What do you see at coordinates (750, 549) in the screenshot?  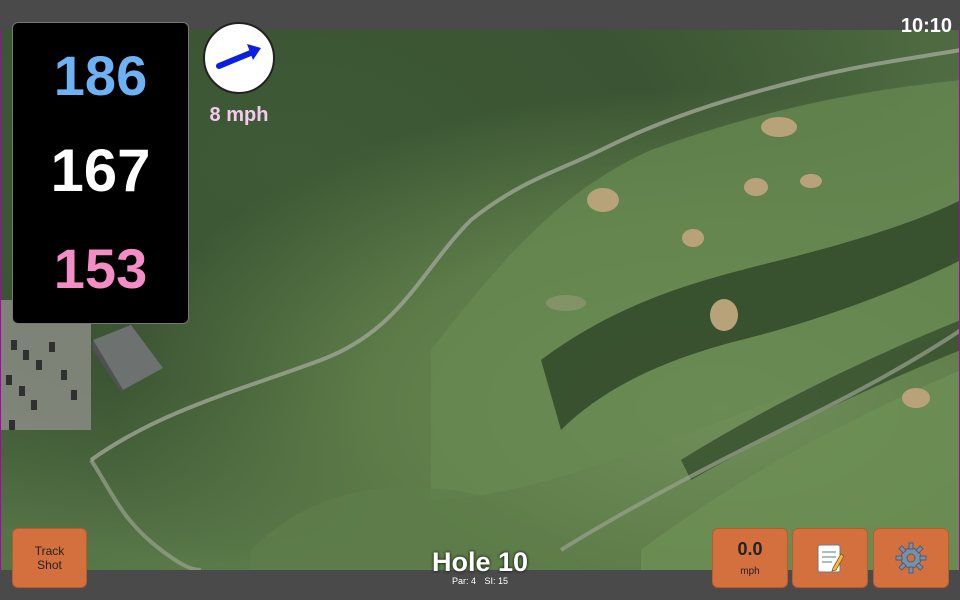 I see `speed-value: 0.0` at bounding box center [750, 549].